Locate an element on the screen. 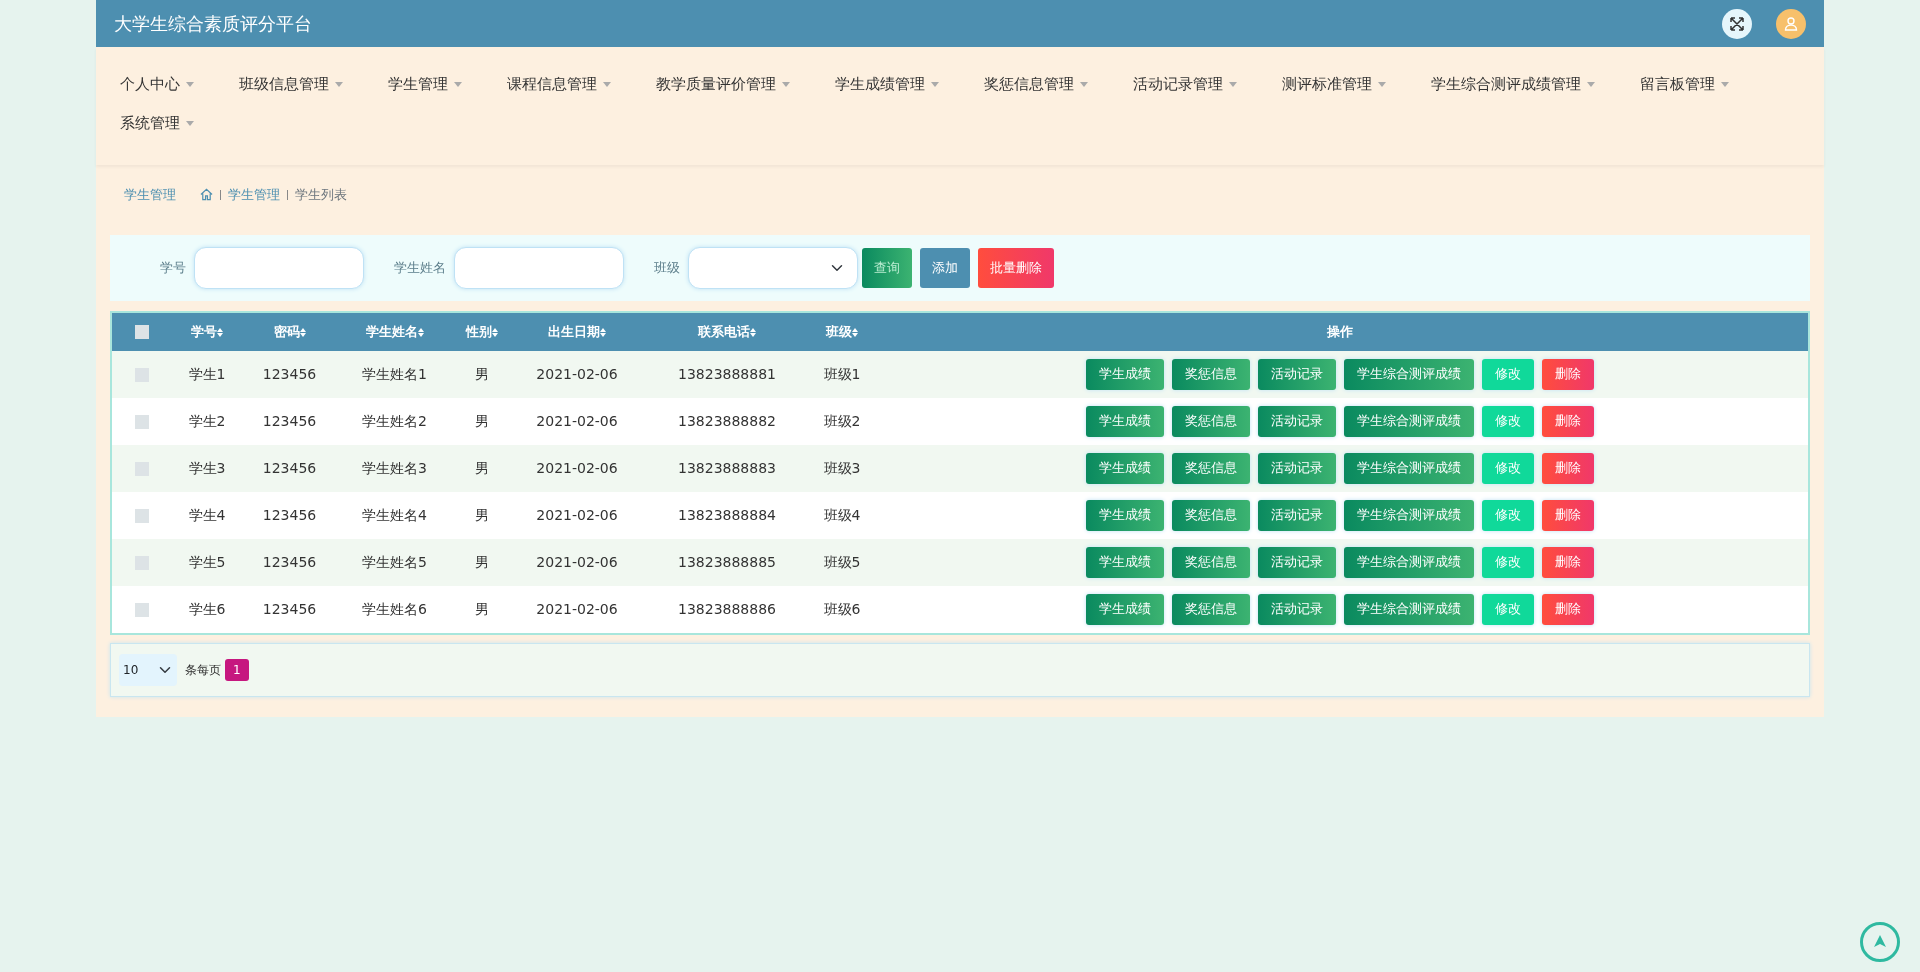 This screenshot has height=972, width=1920. table-cell: 班级5 is located at coordinates (842, 561).